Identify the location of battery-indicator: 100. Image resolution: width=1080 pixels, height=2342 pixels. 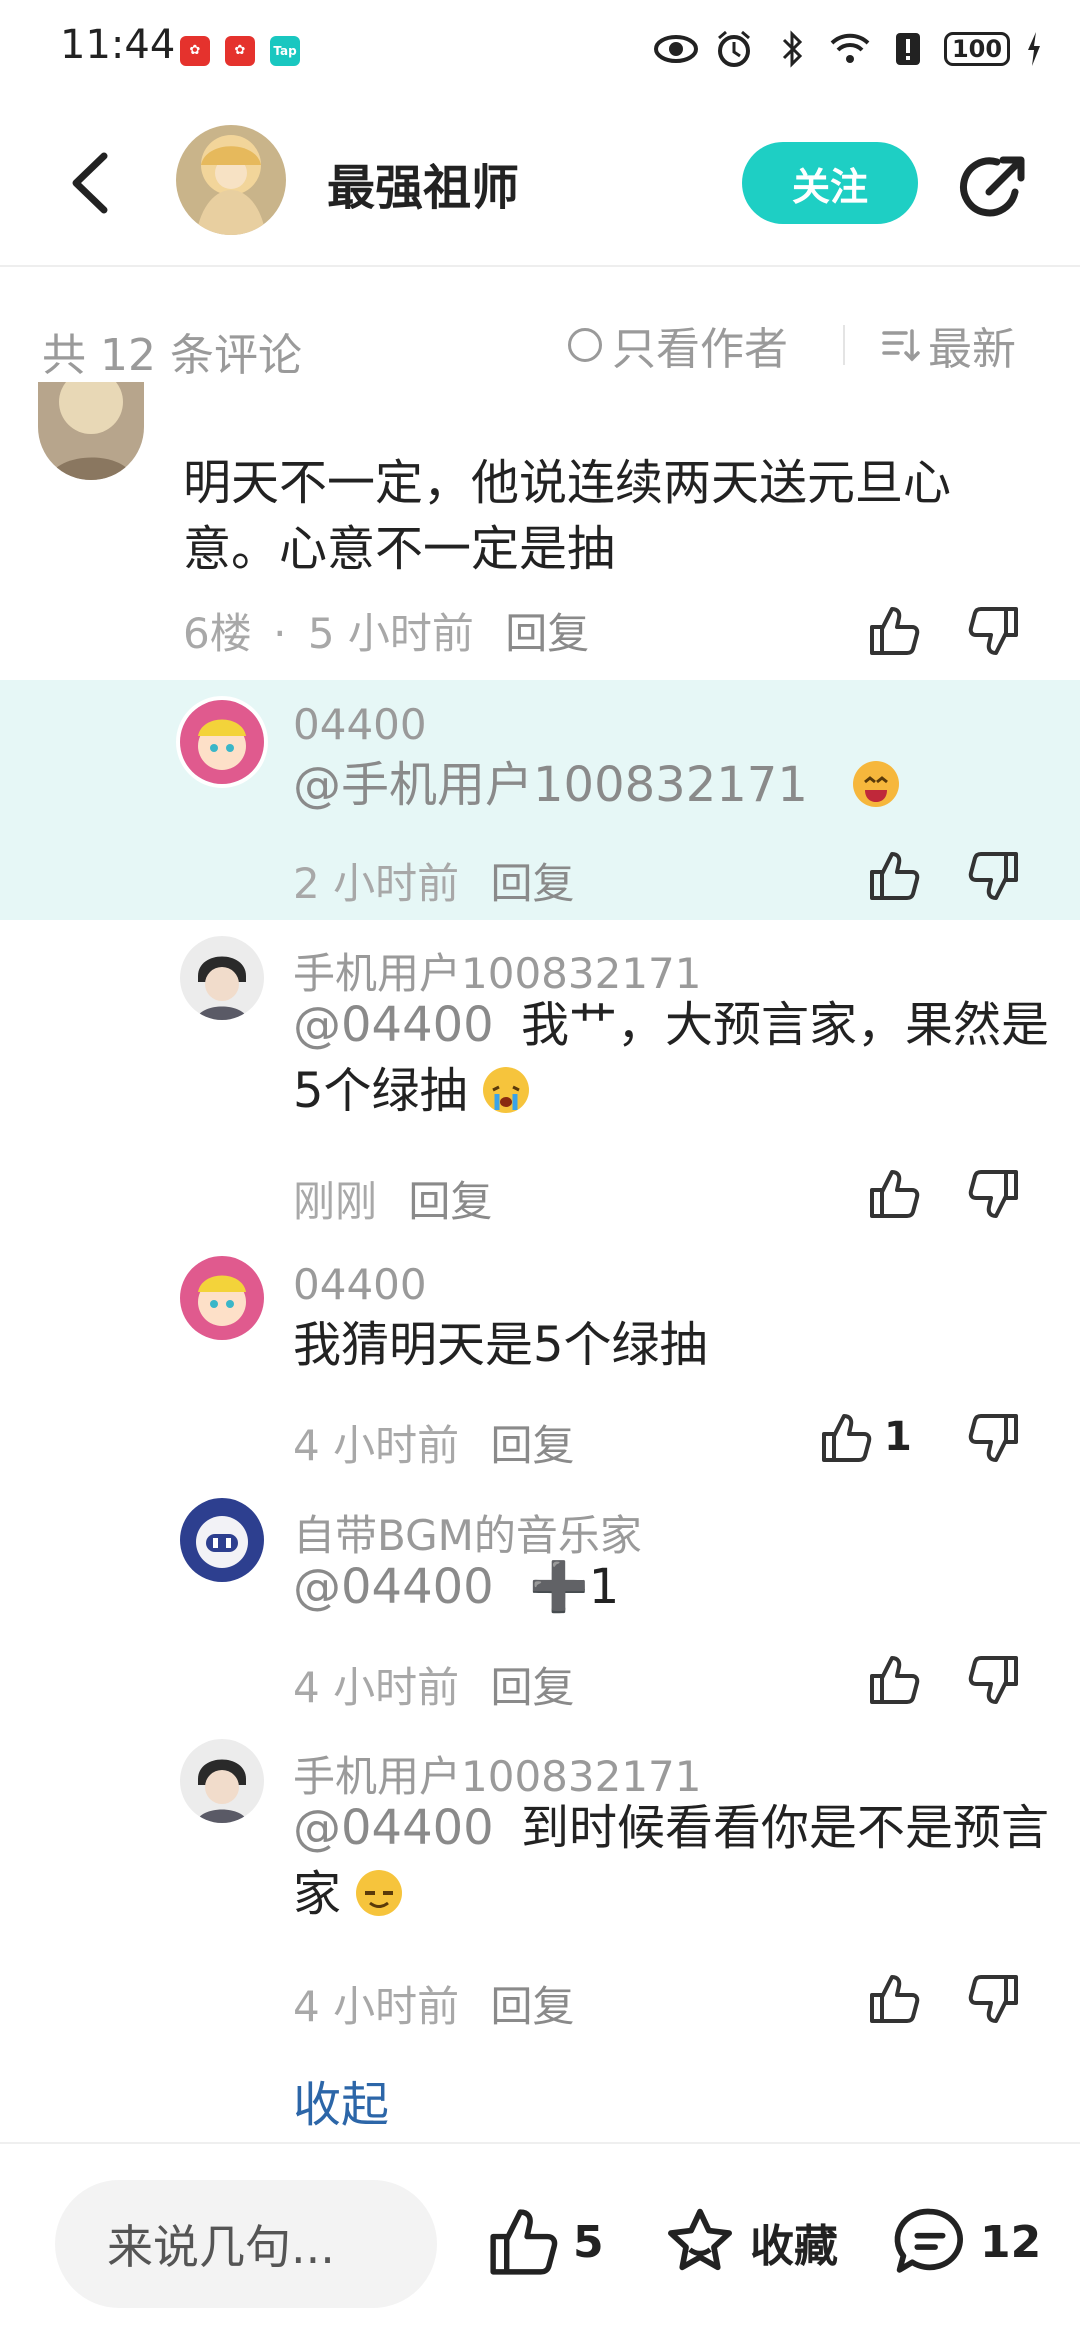
(977, 49).